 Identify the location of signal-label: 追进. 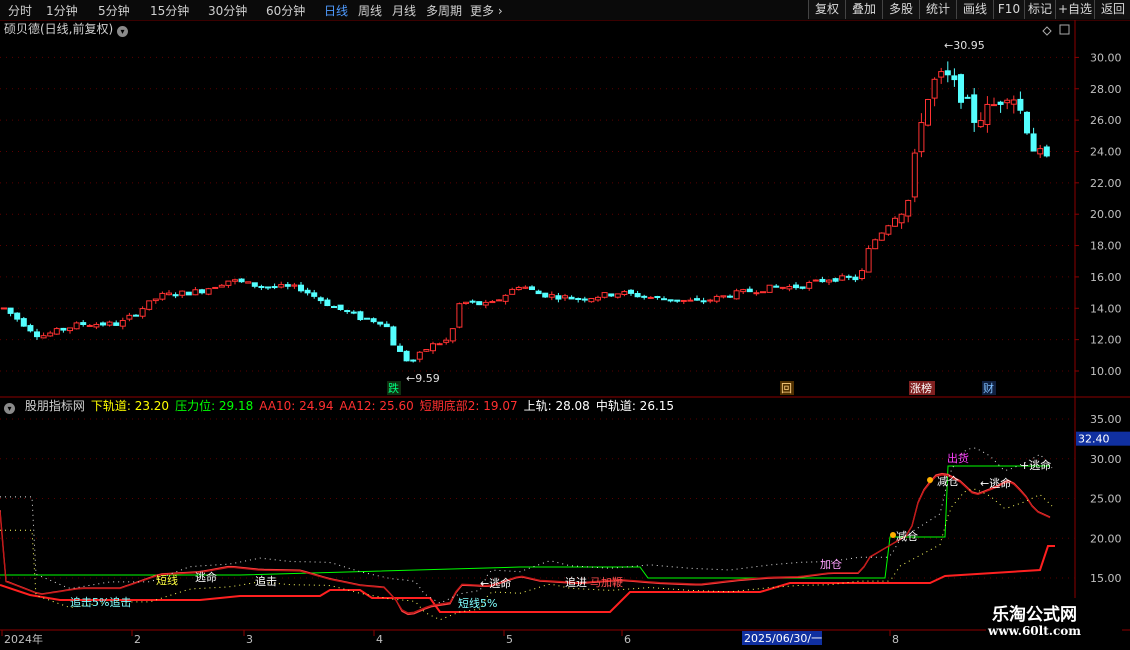
(576, 582).